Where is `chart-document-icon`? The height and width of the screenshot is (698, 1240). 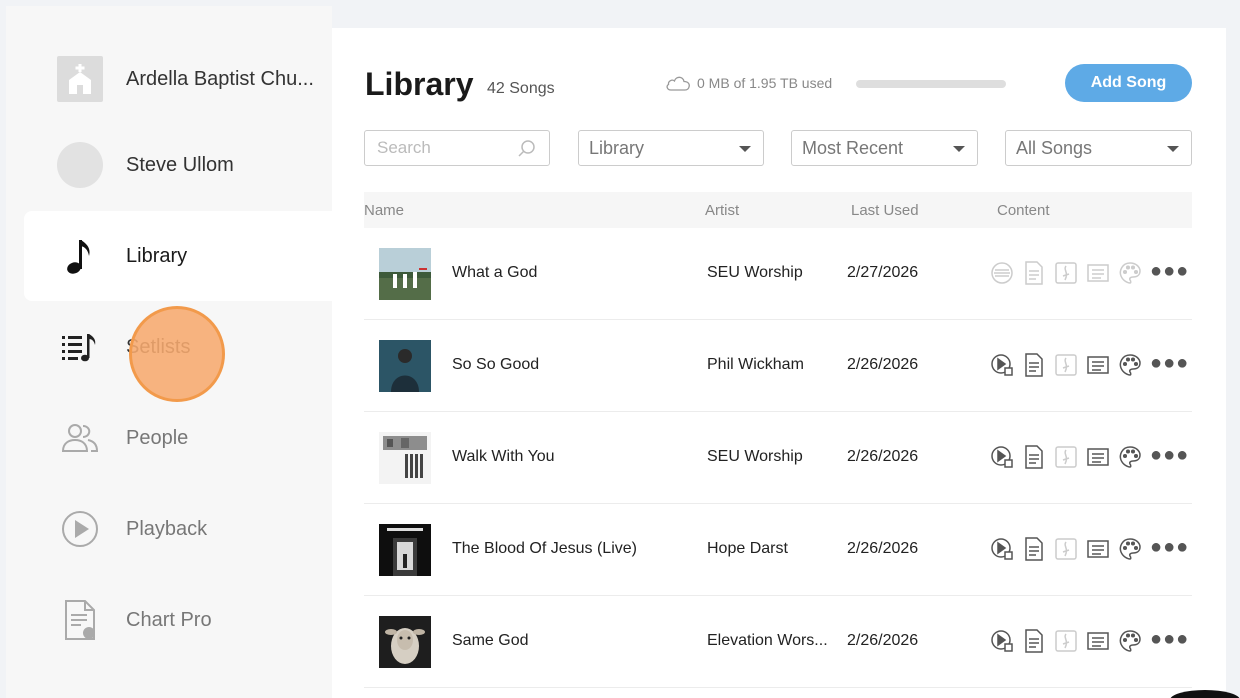 chart-document-icon is located at coordinates (80, 620).